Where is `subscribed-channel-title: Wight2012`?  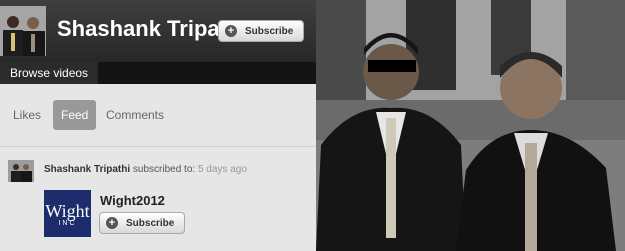
subscribed-channel-title: Wight2012 is located at coordinates (132, 200).